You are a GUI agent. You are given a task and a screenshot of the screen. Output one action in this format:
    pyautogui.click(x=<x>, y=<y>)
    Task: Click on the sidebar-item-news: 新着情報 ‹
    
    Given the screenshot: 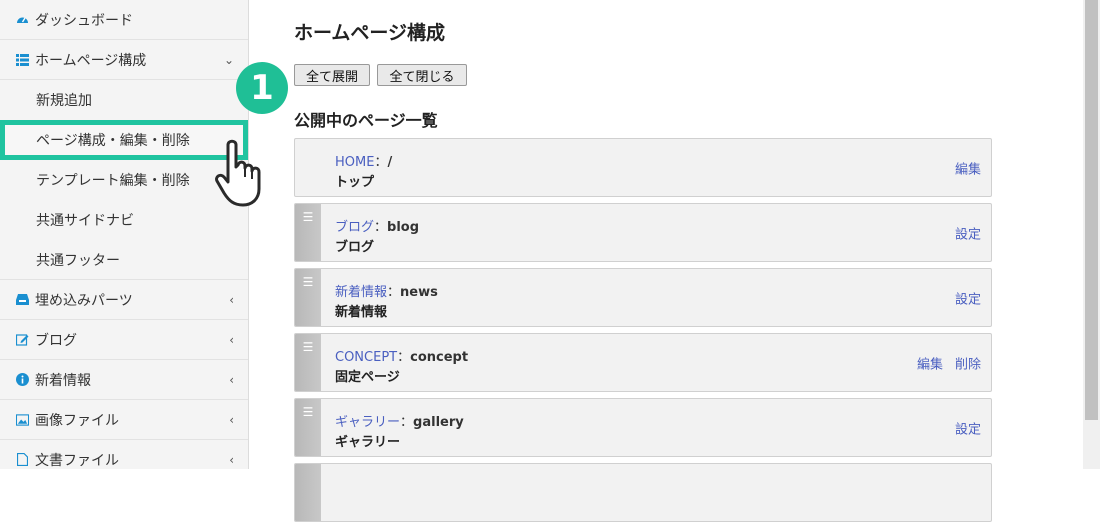 What is the action you would take?
    pyautogui.click(x=124, y=380)
    